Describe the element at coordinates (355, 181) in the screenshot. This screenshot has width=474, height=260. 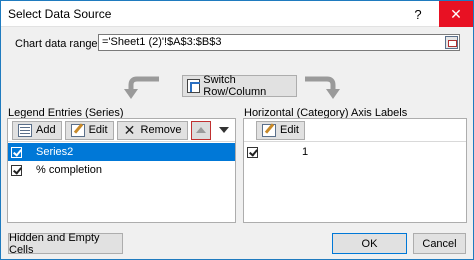
I see `axis-labels-list: 1` at that location.